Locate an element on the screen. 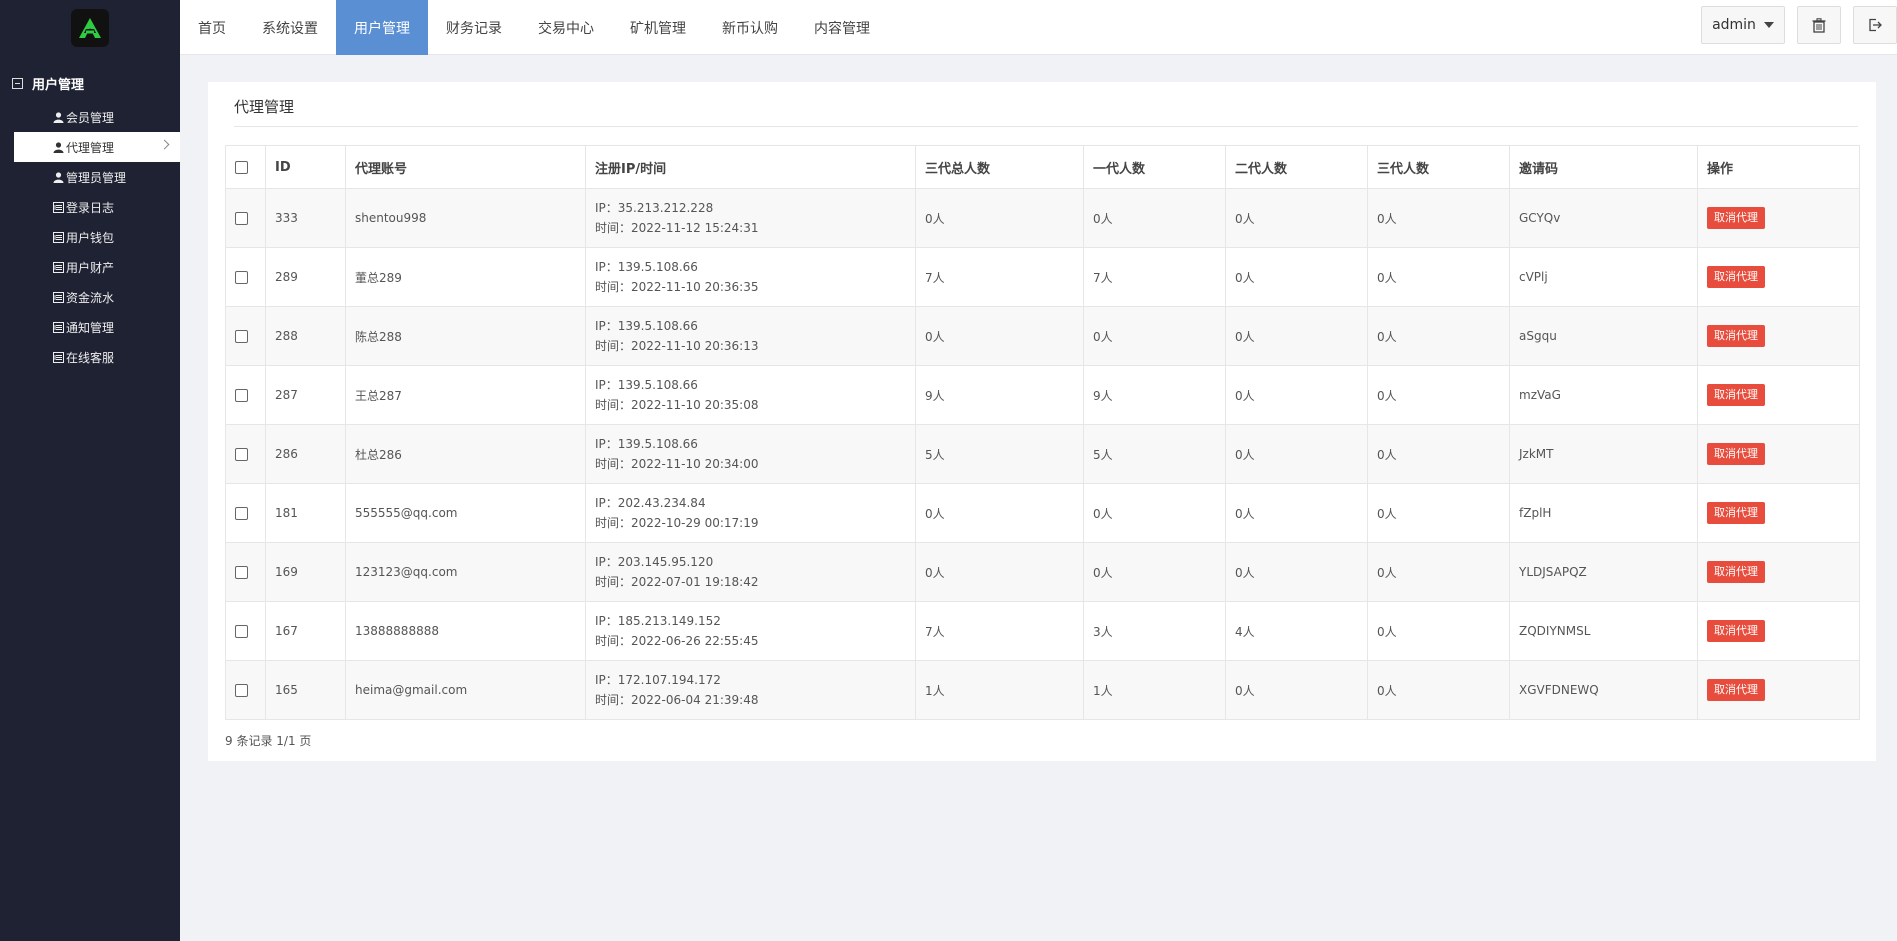 Image resolution: width=1897 pixels, height=941 pixels. time-value: 2022-11-12 15:24:31 is located at coordinates (695, 228).